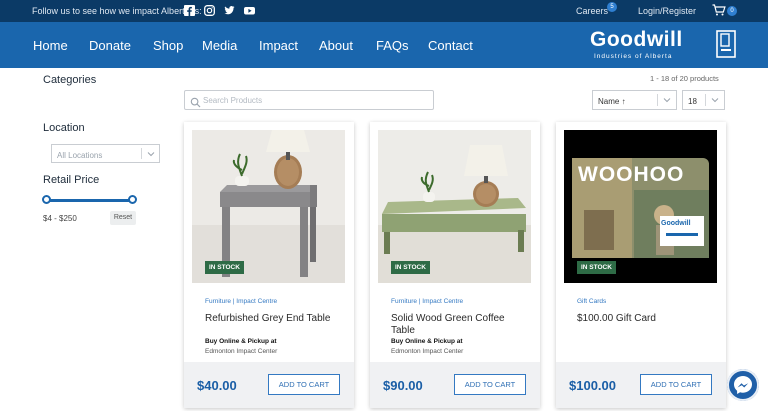 The height and width of the screenshot is (411, 768). Describe the element at coordinates (719, 10) in the screenshot. I see `cart-icon` at that location.